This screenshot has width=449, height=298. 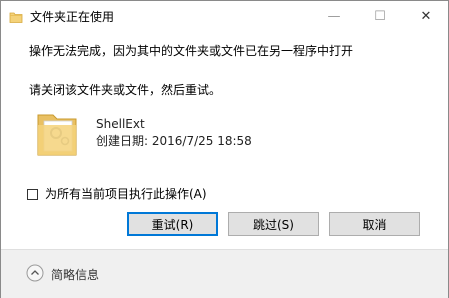 I want to click on close-icon: ✕, so click(x=426, y=16).